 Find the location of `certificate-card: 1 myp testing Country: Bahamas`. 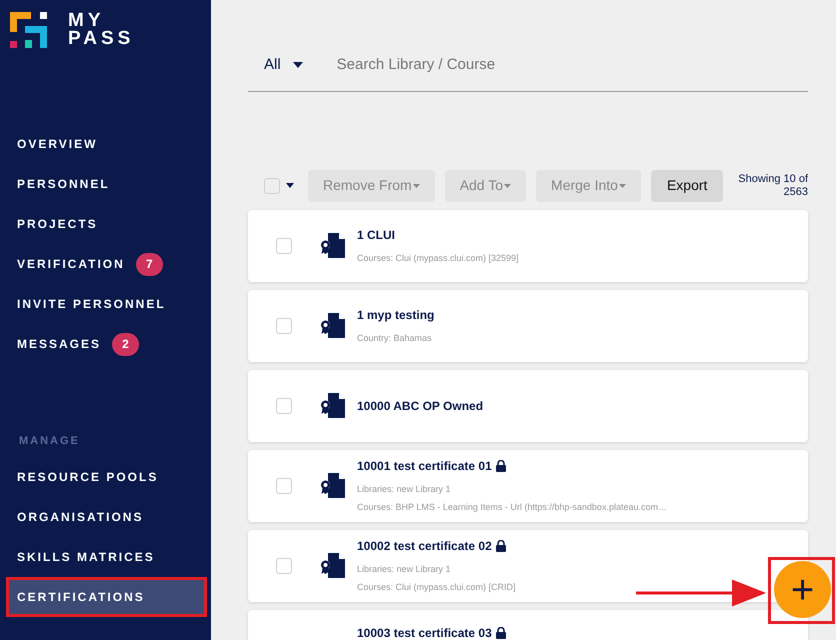

certificate-card: 1 myp testing Country: Bahamas is located at coordinates (528, 326).